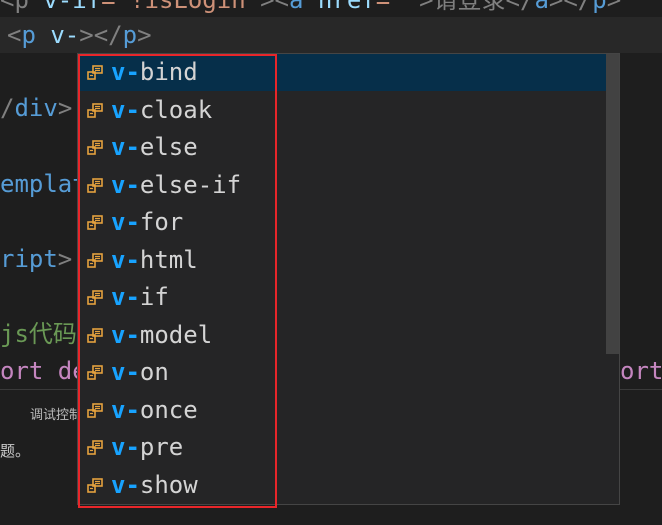 The image size is (662, 525). I want to click on code-line-comment: js代码, so click(38, 334).